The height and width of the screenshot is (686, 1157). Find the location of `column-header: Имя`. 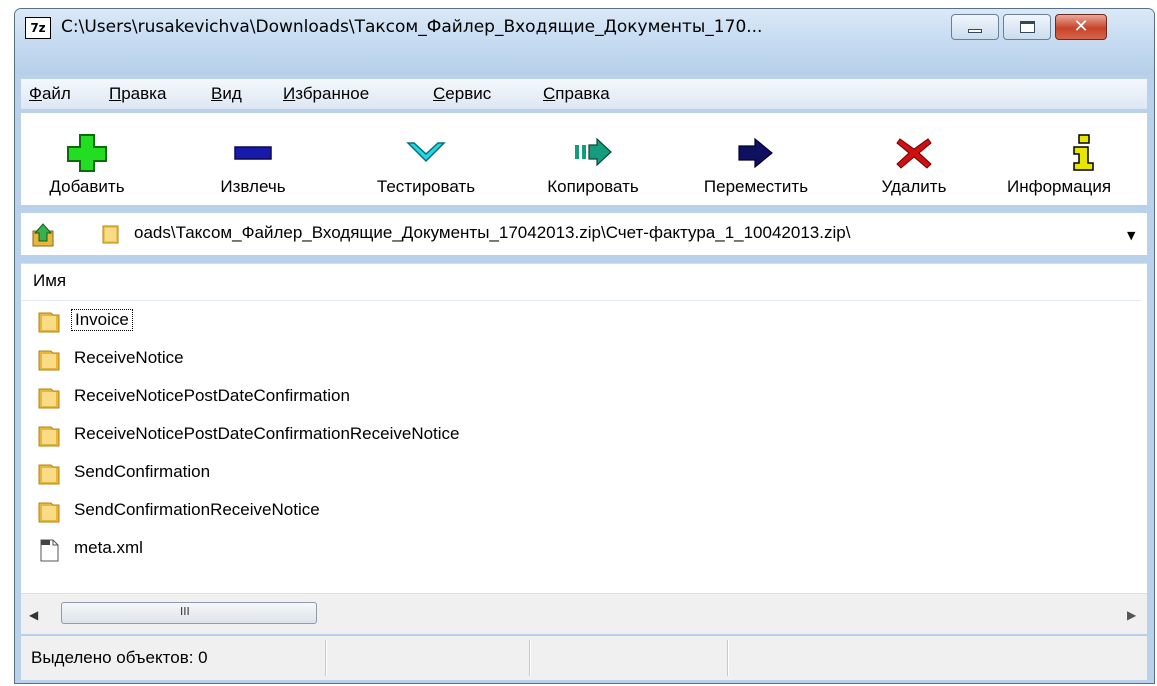

column-header: Имя is located at coordinates (581, 282).